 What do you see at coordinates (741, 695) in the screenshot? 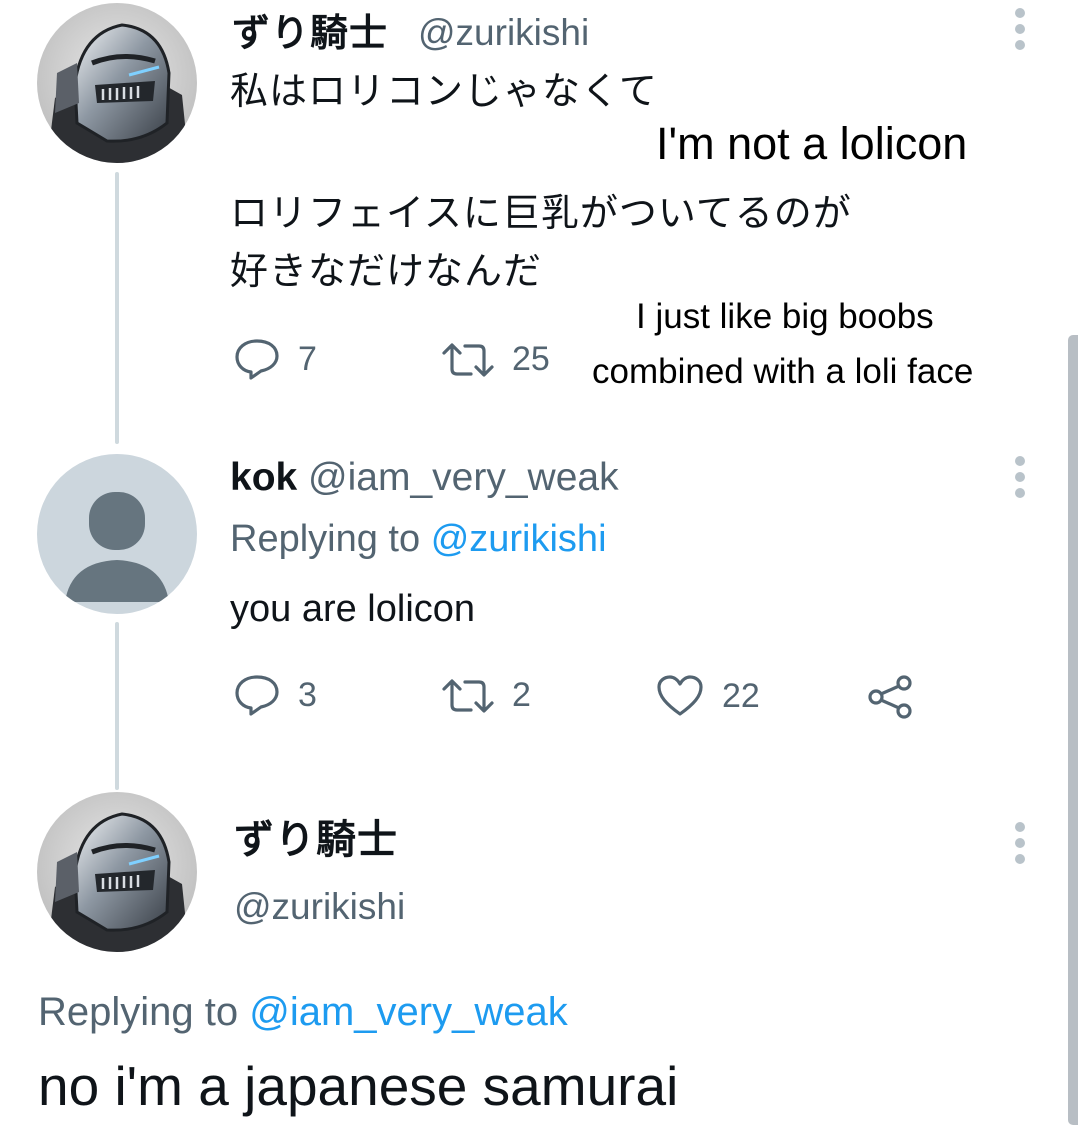
I see `tweet2-like-count: 22` at bounding box center [741, 695].